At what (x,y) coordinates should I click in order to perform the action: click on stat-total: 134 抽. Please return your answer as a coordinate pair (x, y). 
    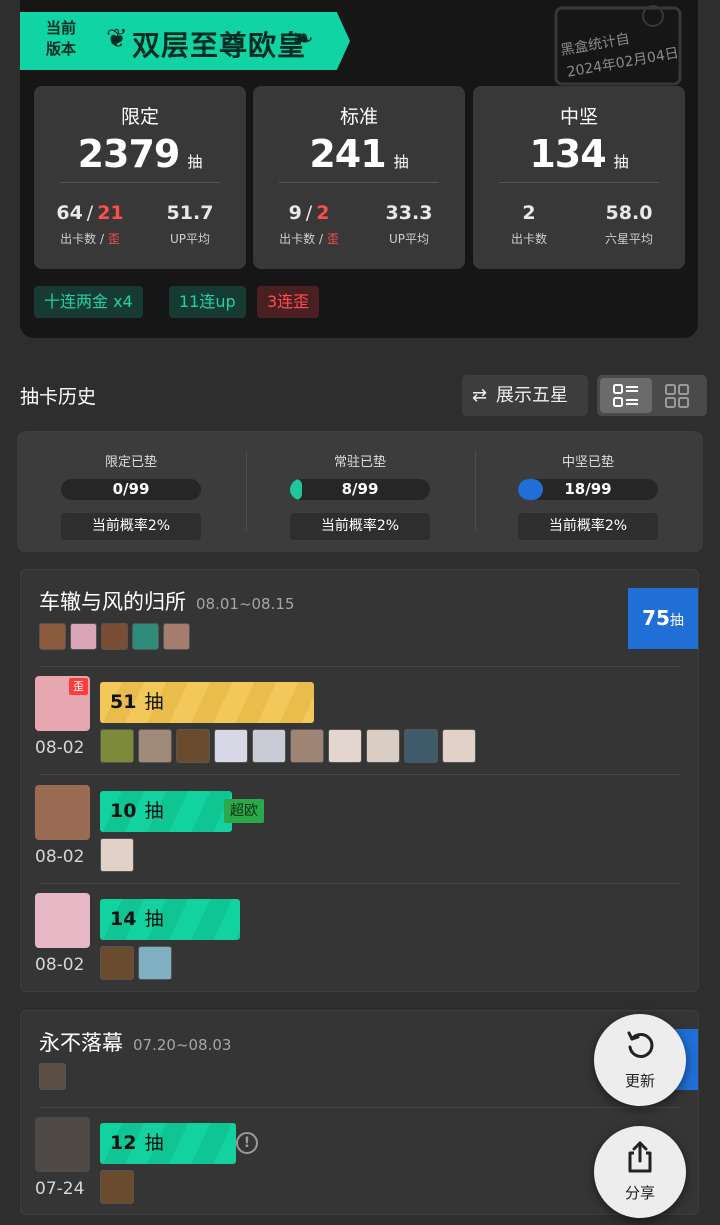
    Looking at the image, I should click on (579, 154).